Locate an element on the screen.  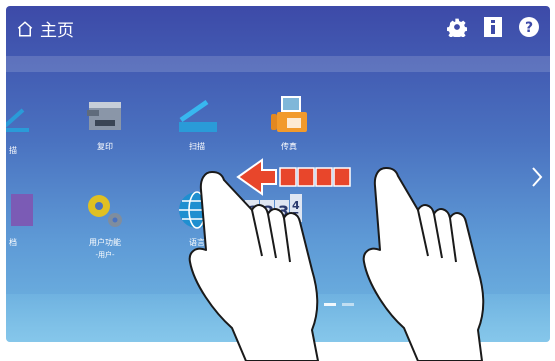
swipe-left-arrow-icon is located at coordinates (293, 177).